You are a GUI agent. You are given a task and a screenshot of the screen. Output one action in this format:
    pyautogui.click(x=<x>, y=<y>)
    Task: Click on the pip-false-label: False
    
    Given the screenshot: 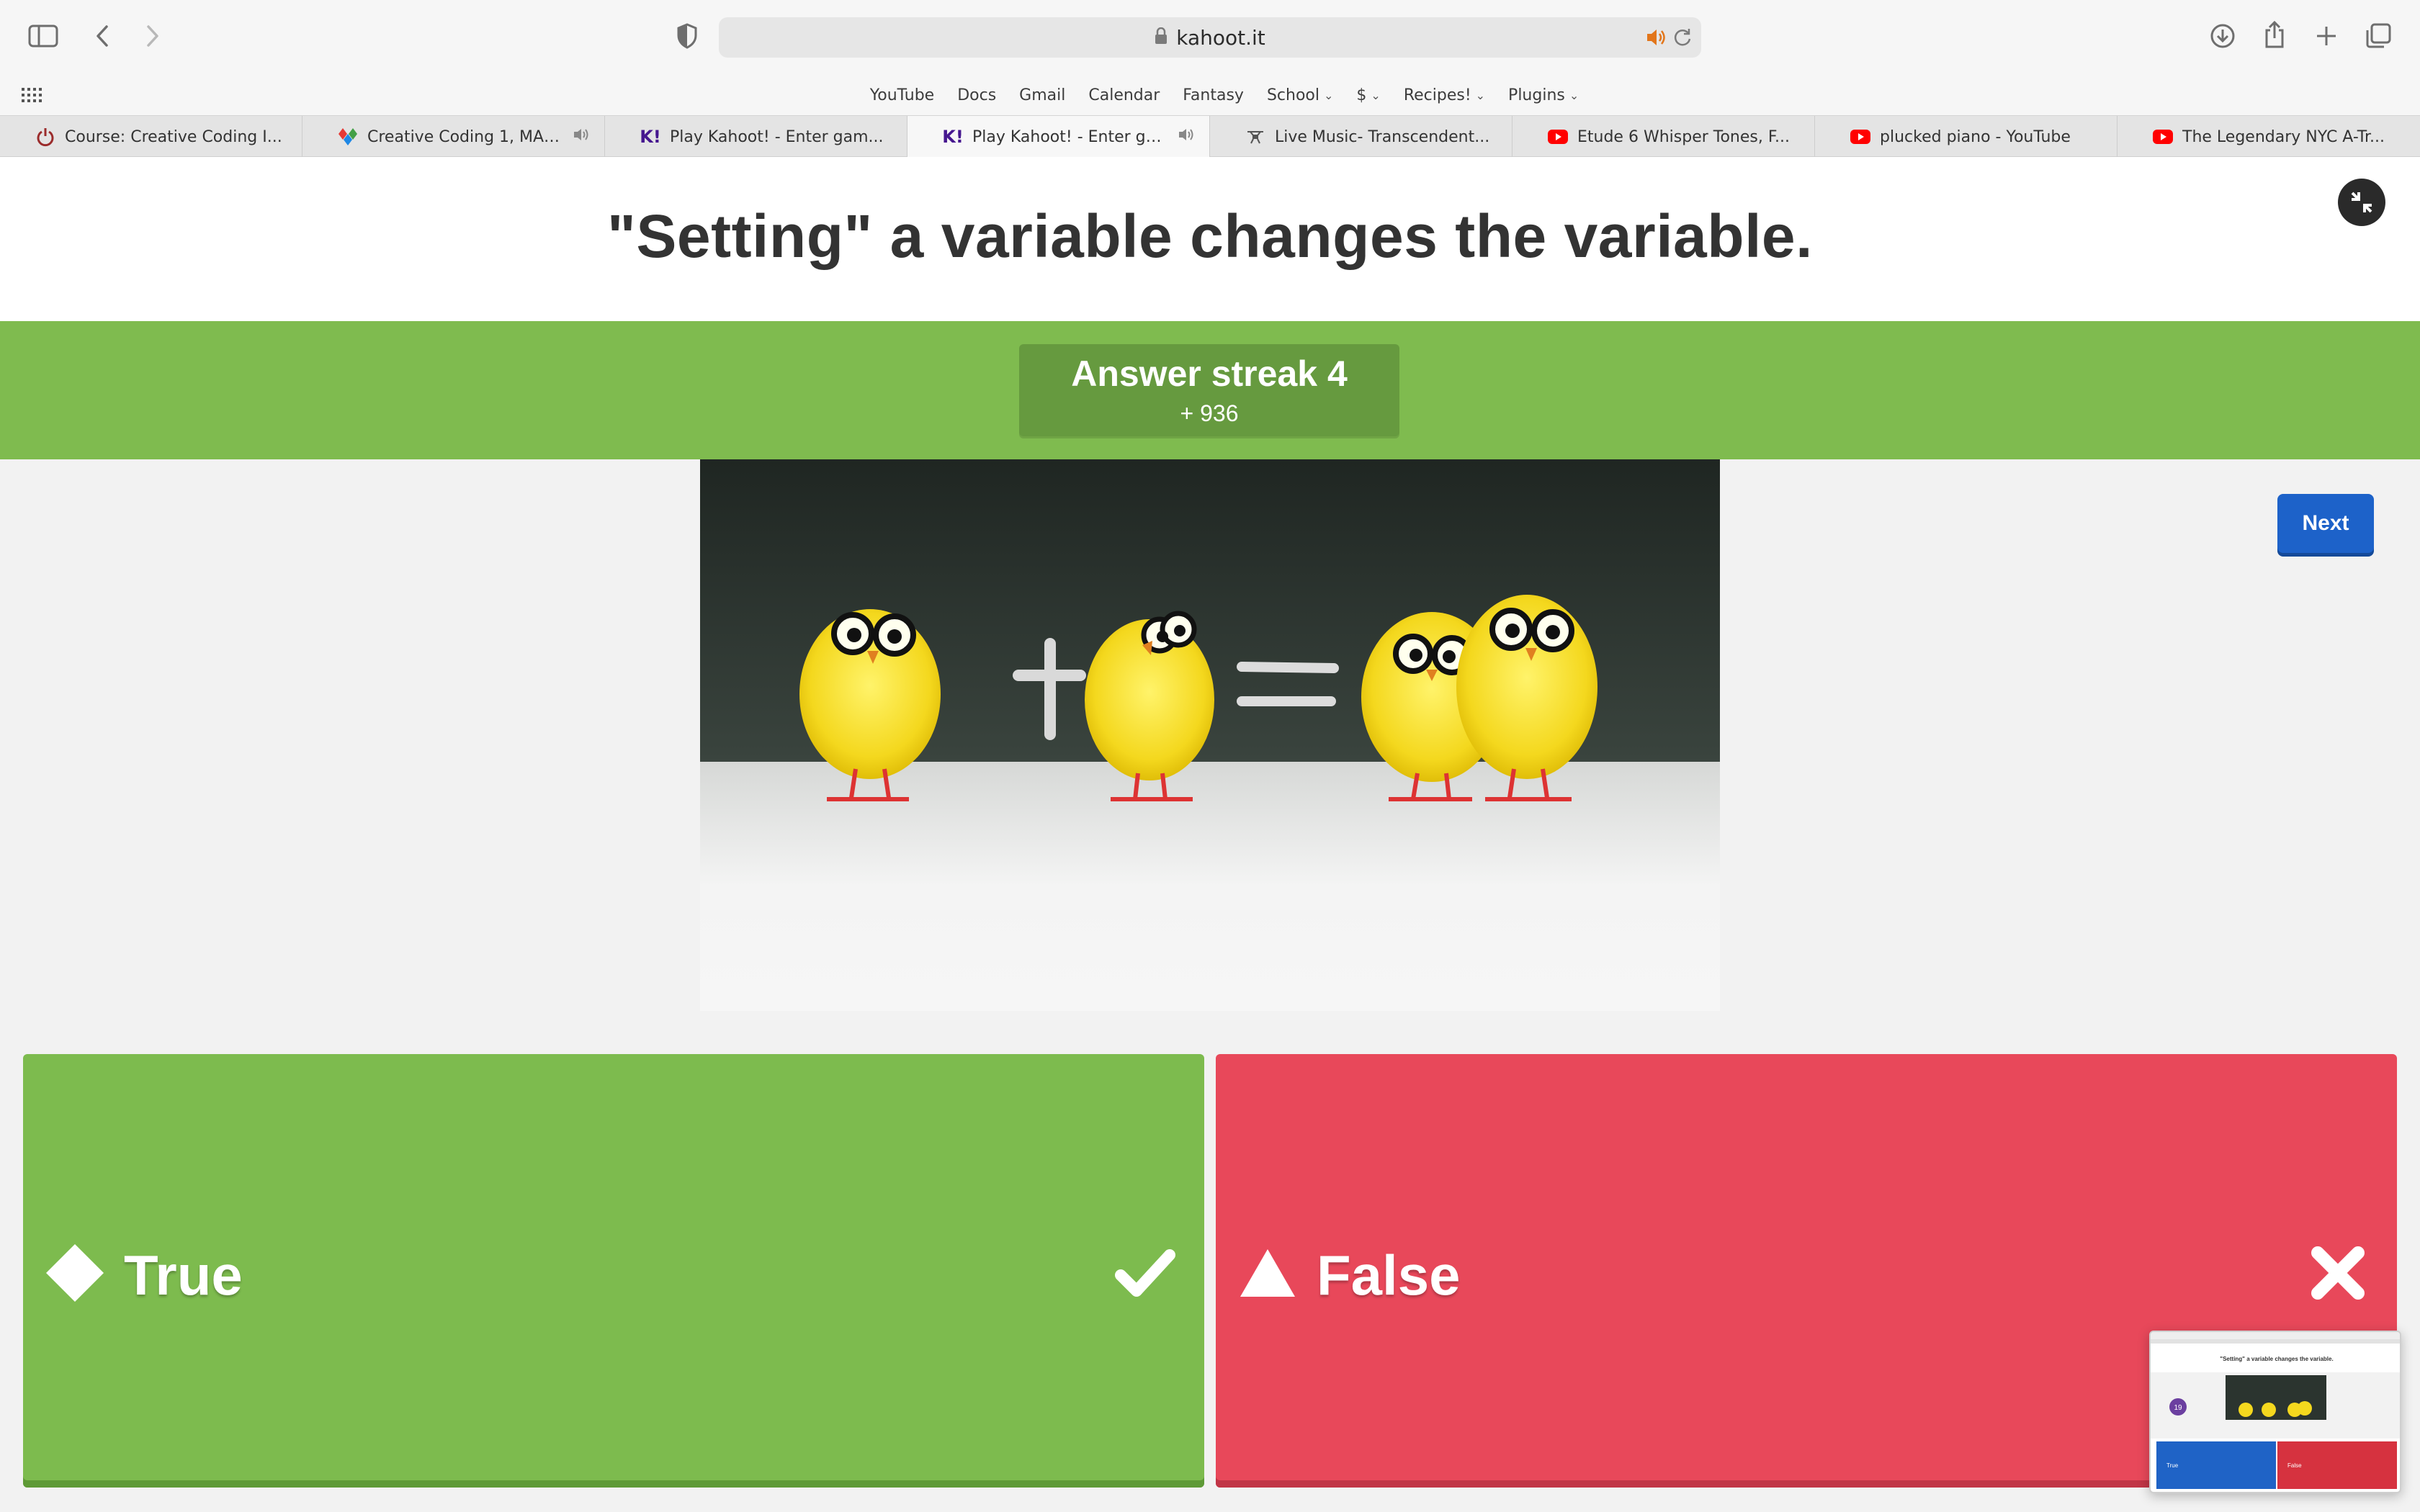 What is the action you would take?
    pyautogui.click(x=2294, y=1465)
    